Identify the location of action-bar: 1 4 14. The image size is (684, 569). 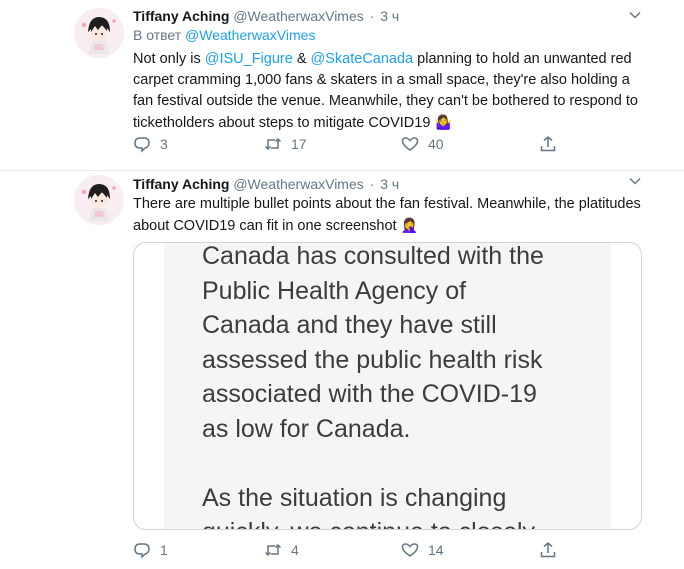
(348, 550).